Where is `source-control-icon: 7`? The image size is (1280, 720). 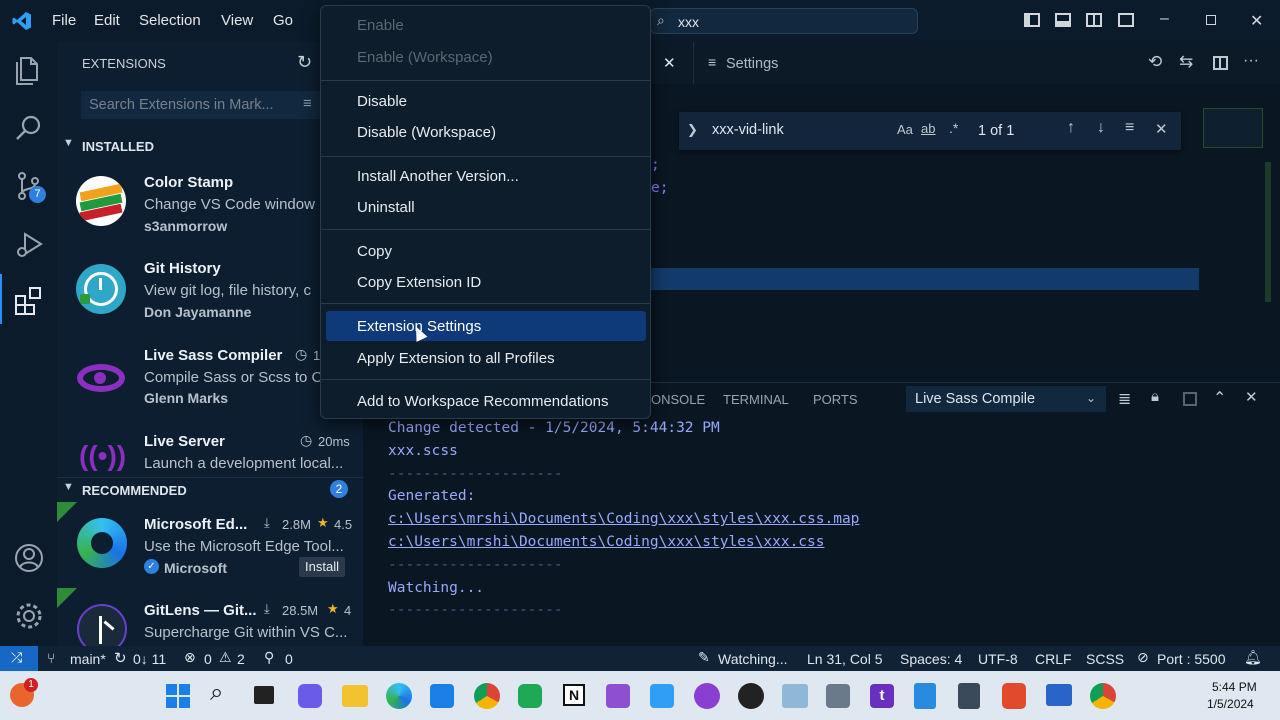
source-control-icon: 7 is located at coordinates (29, 186).